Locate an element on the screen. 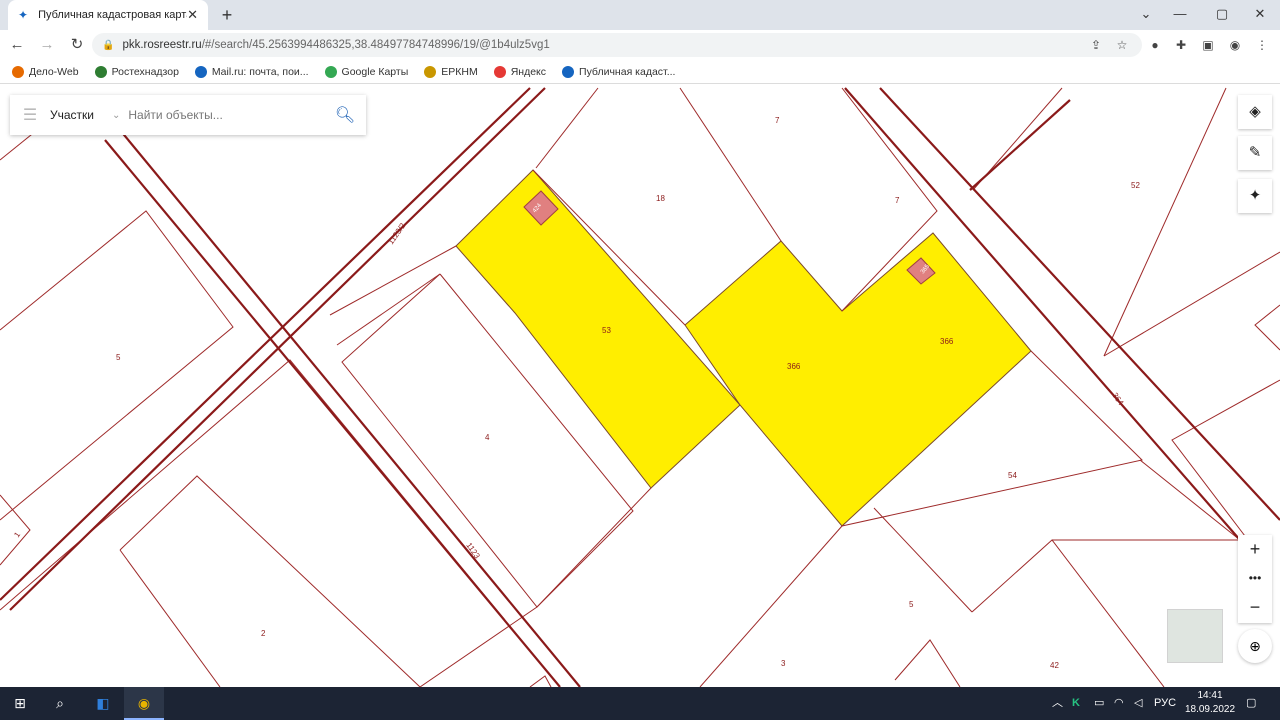 The width and height of the screenshot is (1280, 720). bookmark-item: Яндекс is located at coordinates (520, 71).